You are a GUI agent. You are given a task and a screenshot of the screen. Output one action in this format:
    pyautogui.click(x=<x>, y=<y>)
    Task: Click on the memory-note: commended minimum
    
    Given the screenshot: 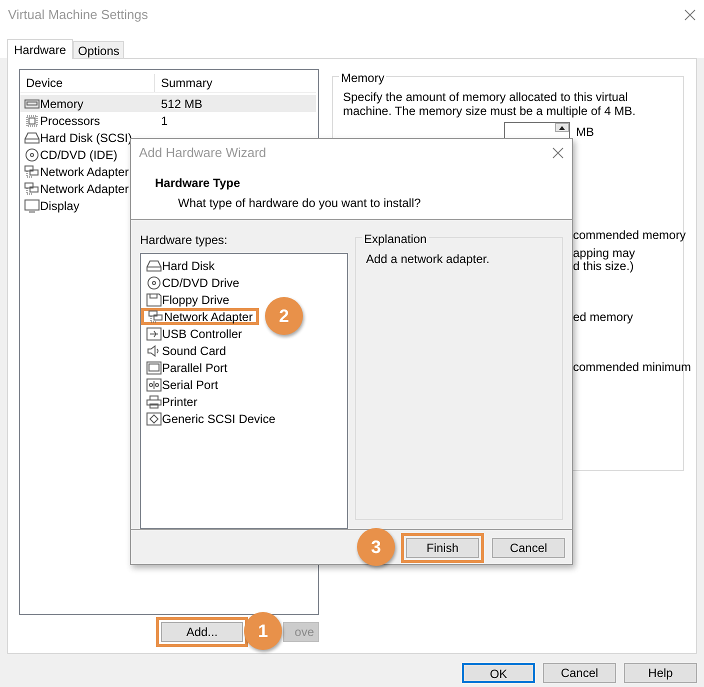 What is the action you would take?
    pyautogui.click(x=632, y=367)
    